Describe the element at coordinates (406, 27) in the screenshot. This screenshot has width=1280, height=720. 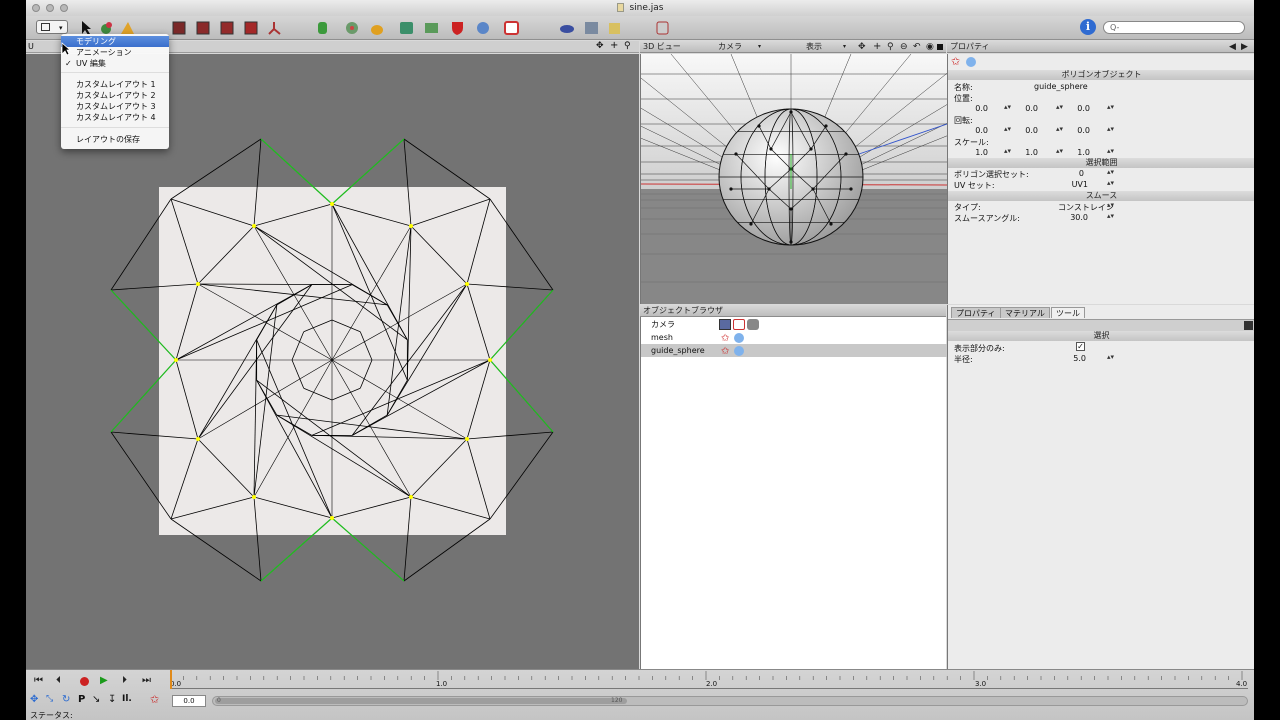
I see `torus-icon` at that location.